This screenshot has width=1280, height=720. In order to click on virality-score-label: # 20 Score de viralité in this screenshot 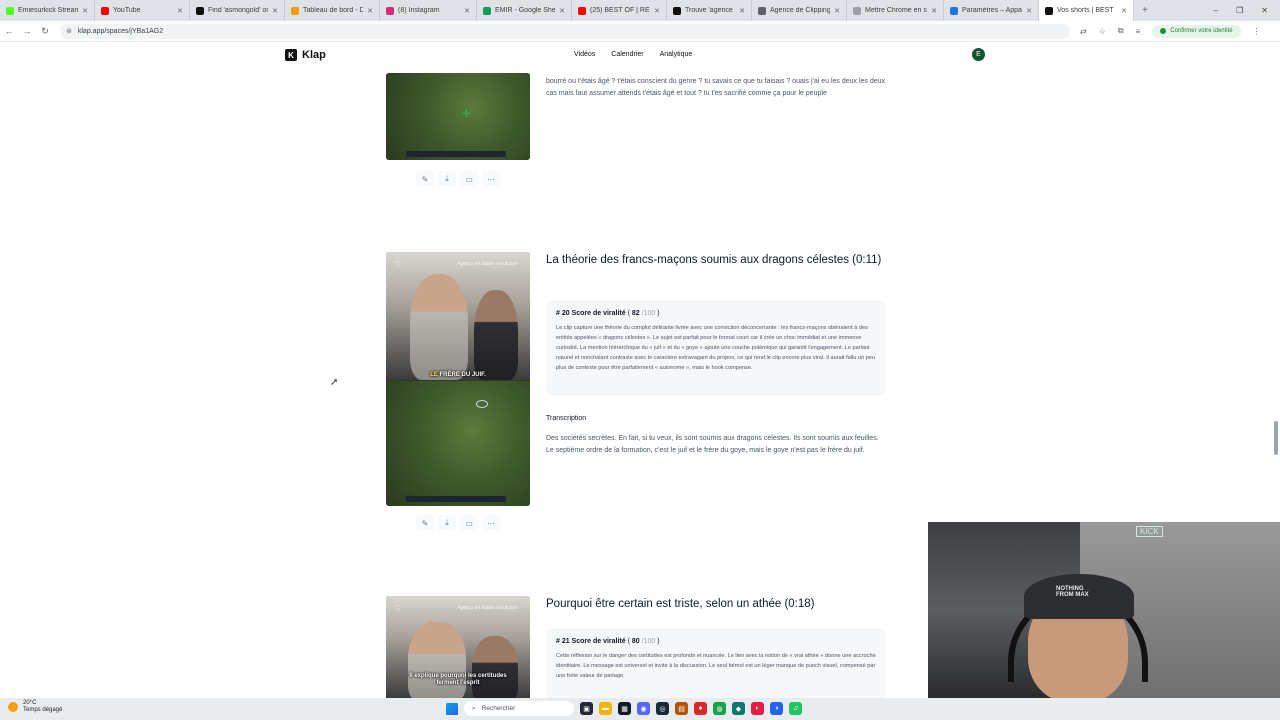, I will do `click(591, 313)`.